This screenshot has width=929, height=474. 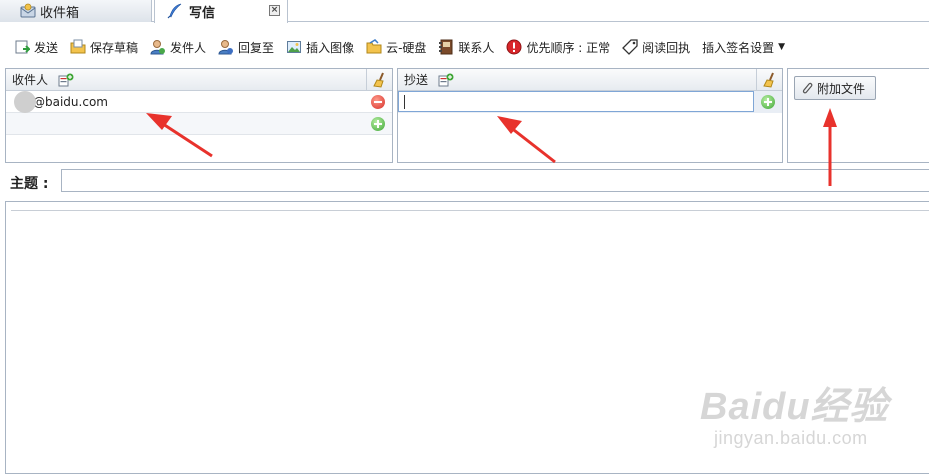 What do you see at coordinates (199, 124) in the screenshot?
I see `recipient-empty-row` at bounding box center [199, 124].